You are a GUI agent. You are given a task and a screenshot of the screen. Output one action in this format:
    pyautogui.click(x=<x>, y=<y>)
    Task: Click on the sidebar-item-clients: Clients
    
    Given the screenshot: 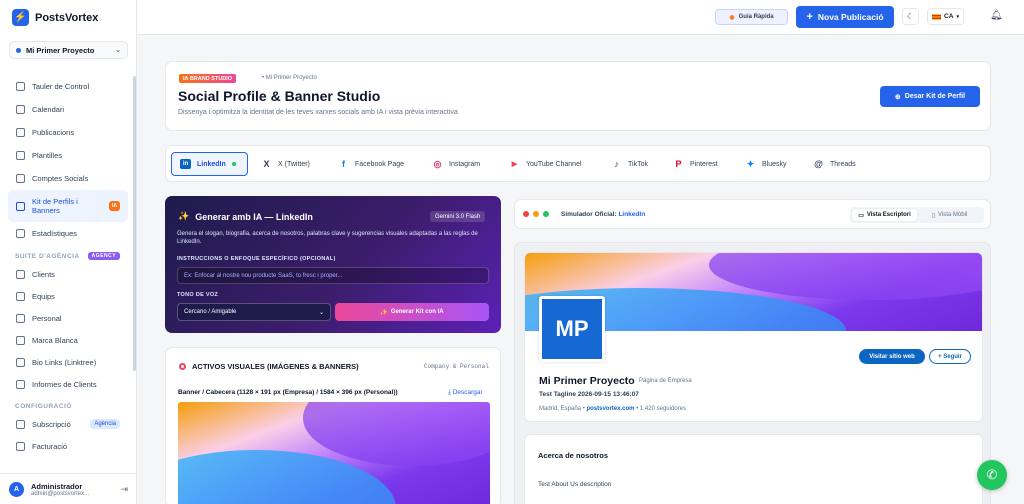 What is the action you would take?
    pyautogui.click(x=68, y=274)
    